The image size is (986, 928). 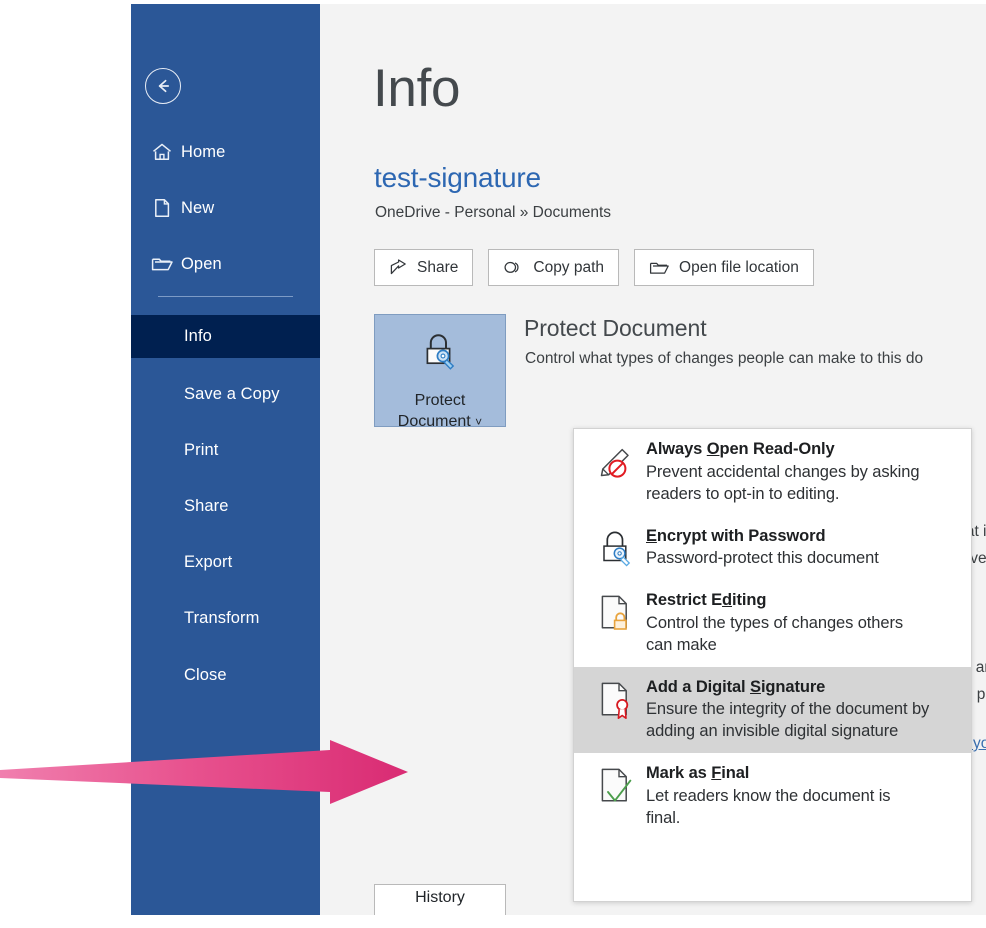 What do you see at coordinates (398, 267) in the screenshot?
I see `share-icon` at bounding box center [398, 267].